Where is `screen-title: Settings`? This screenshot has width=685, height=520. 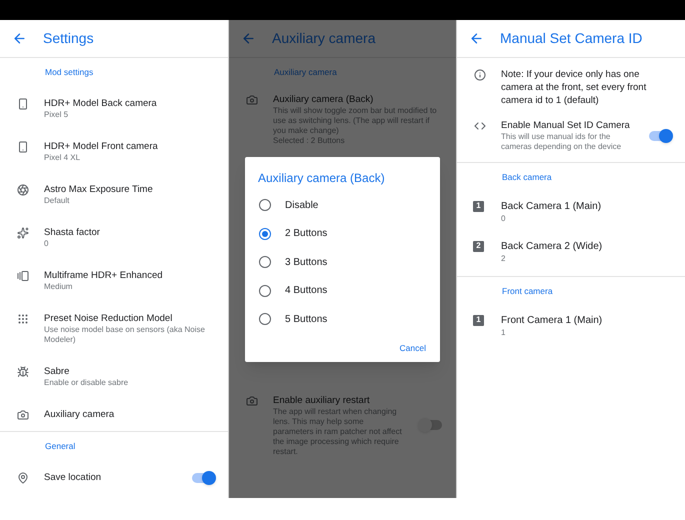 screen-title: Settings is located at coordinates (68, 38).